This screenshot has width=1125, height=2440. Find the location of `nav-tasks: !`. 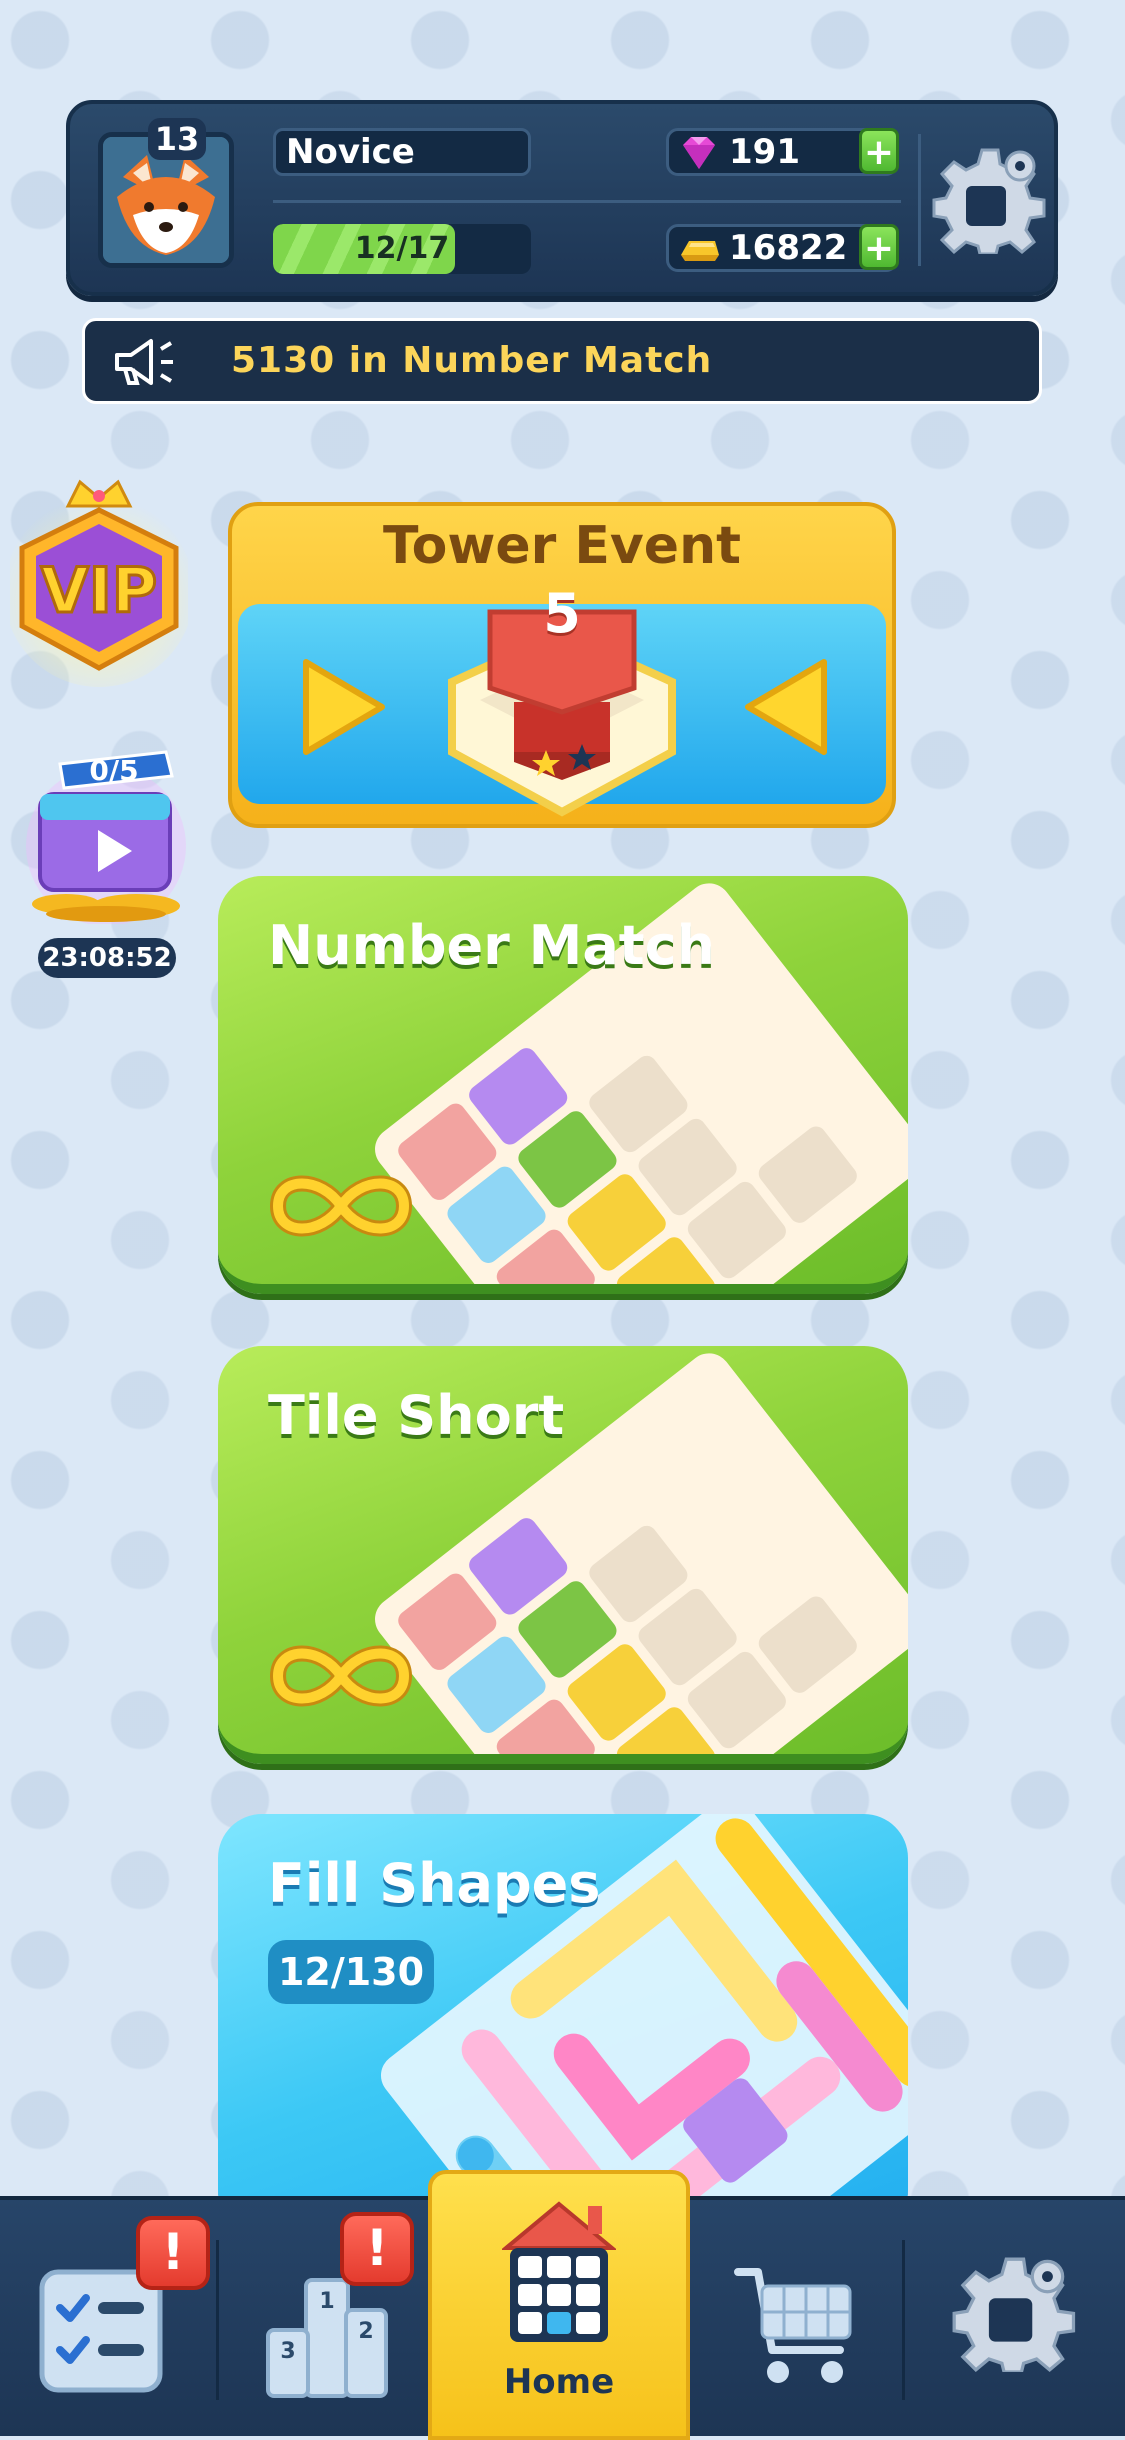

nav-tasks: ! is located at coordinates (105, 2320).